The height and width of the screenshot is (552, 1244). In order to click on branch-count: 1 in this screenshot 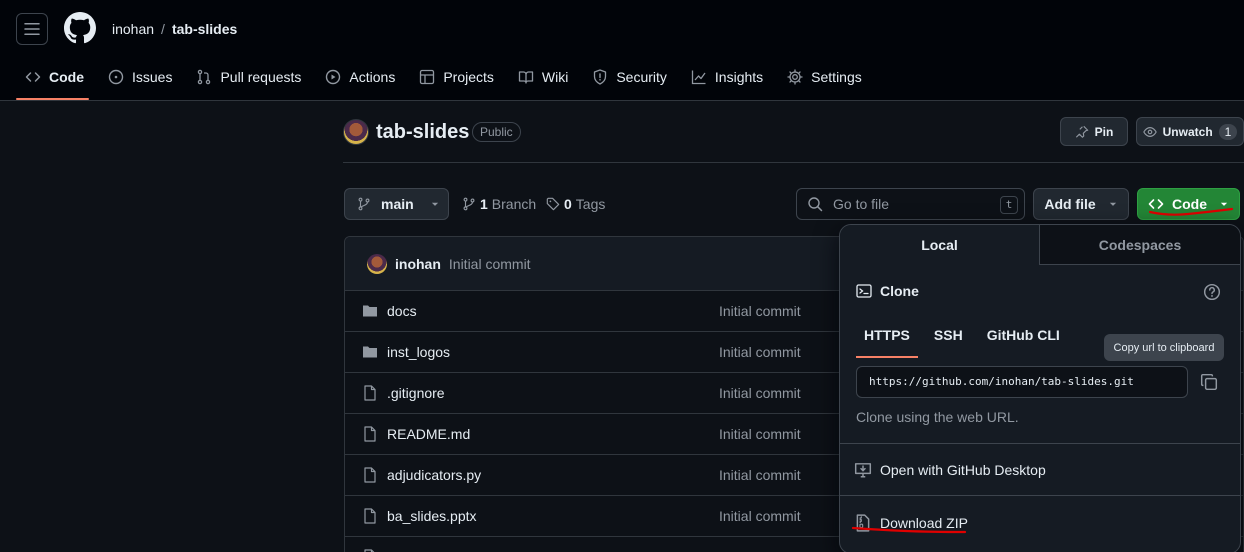, I will do `click(484, 204)`.